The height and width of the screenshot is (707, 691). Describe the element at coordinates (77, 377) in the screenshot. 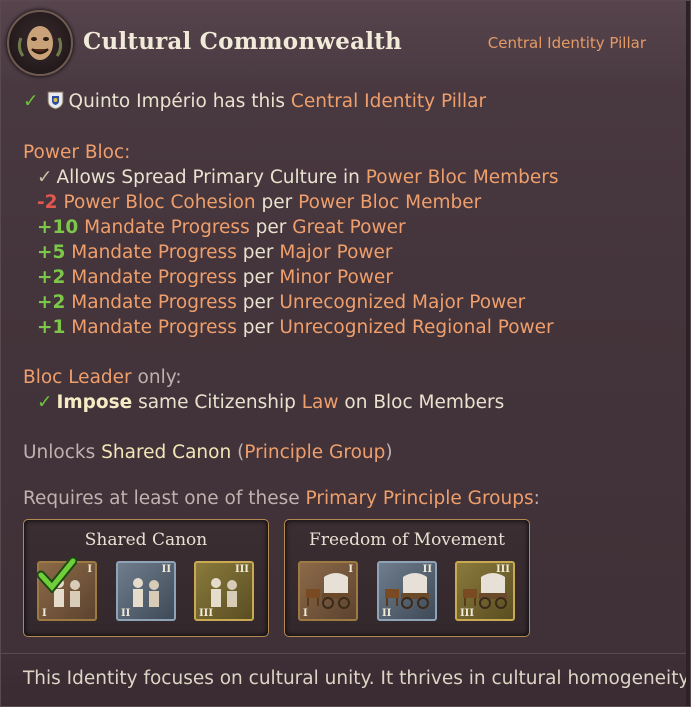

I see `bloc-leader-link: Bloc Leader` at that location.